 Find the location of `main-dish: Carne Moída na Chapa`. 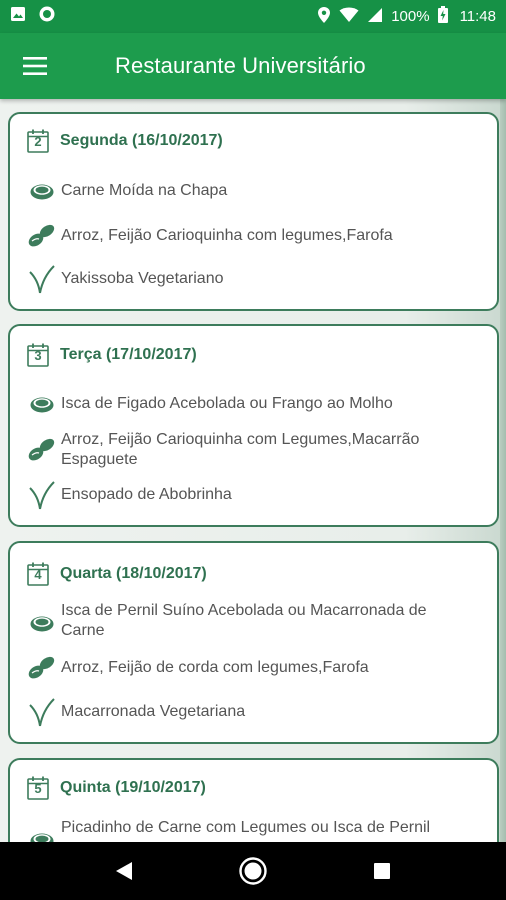

main-dish: Carne Moída na Chapa is located at coordinates (144, 190).